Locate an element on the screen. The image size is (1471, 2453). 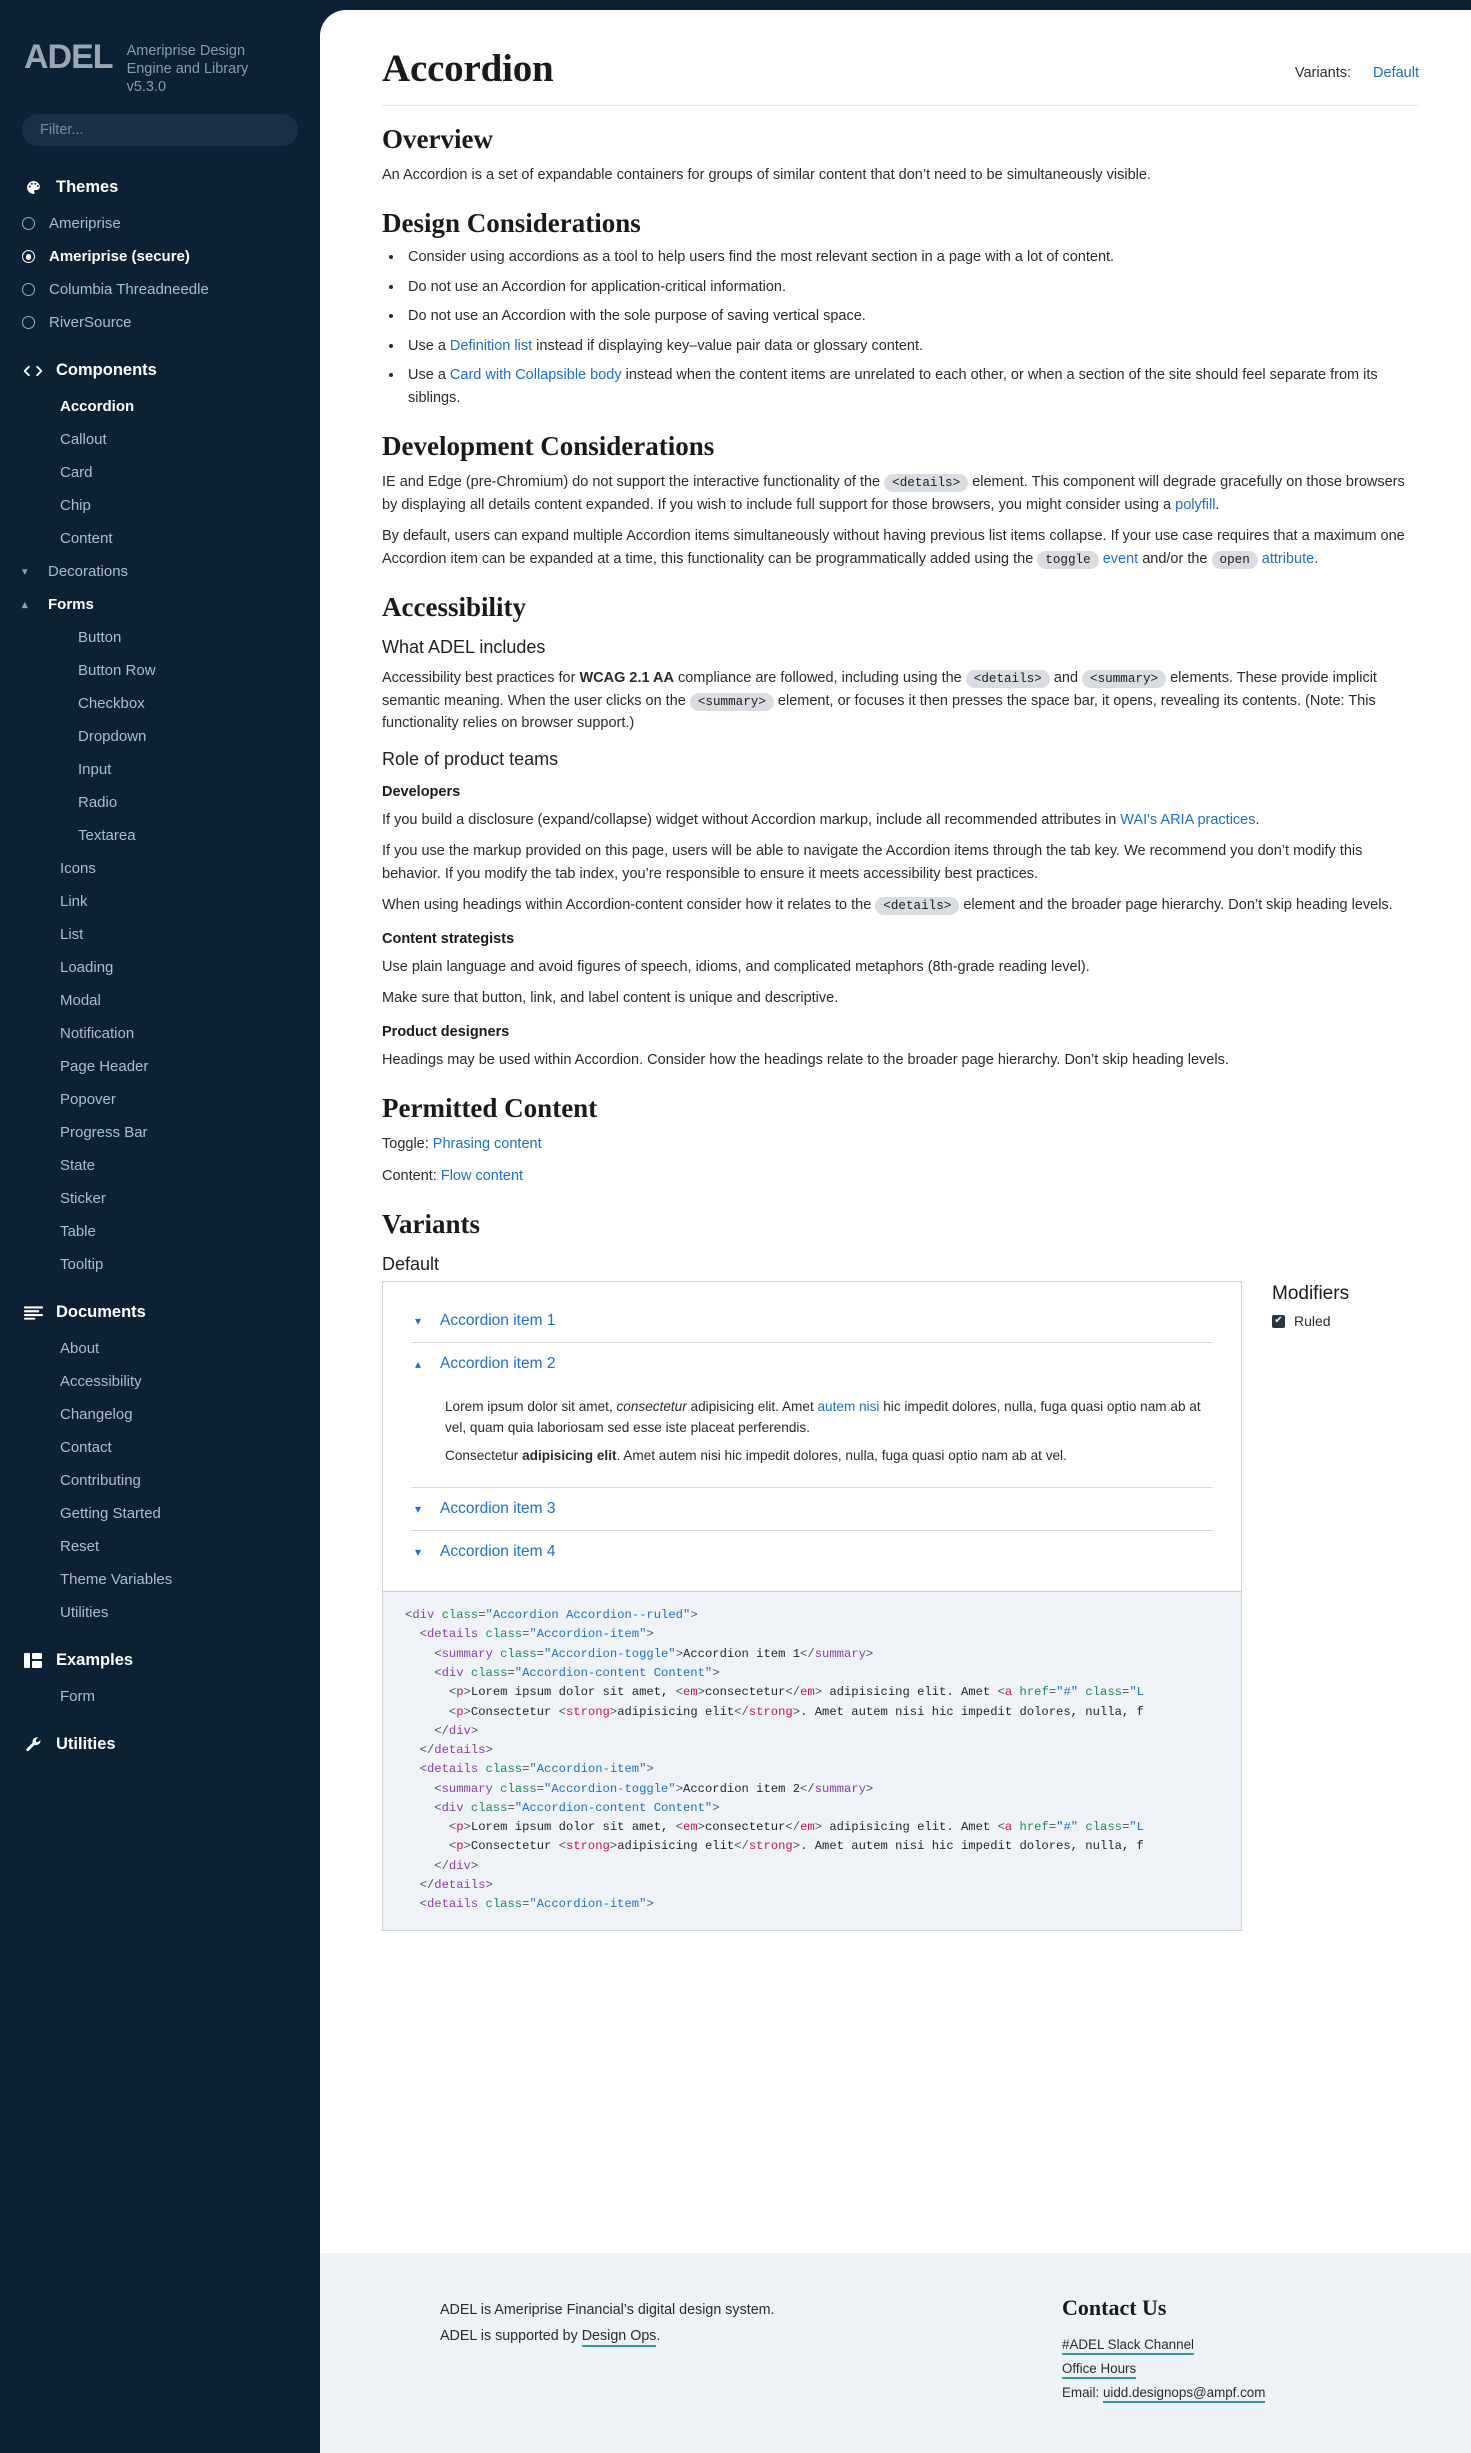
sidebar-group-documents: Documents is located at coordinates (160, 1312).